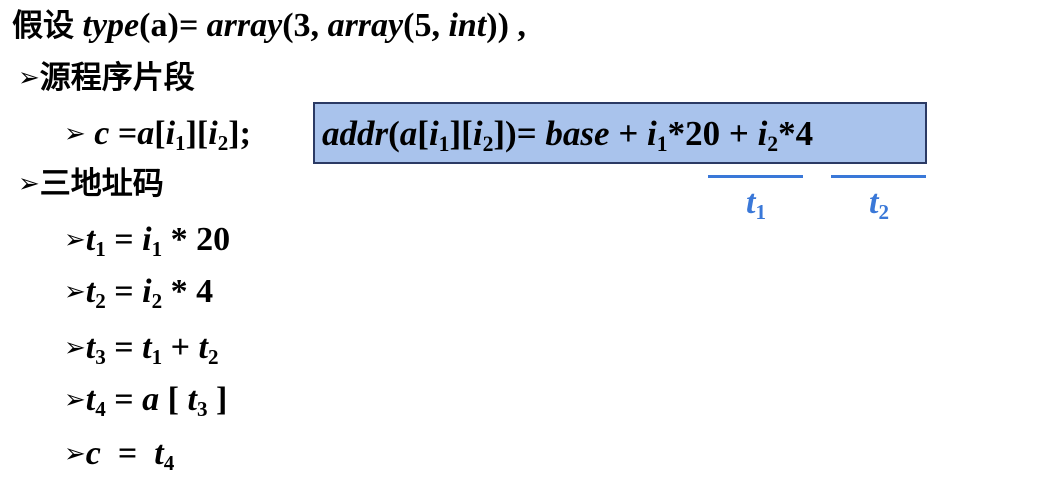 This screenshot has height=485, width=1060. I want to click on t2-label: t2, so click(879, 204).